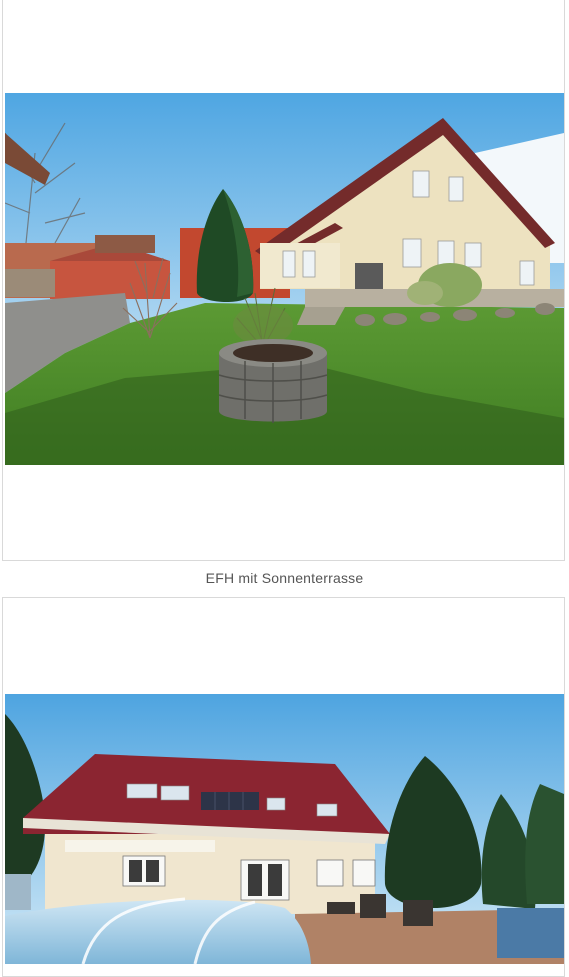 The width and height of the screenshot is (569, 977). I want to click on photo-caption: EFH mit Sonnenterrasse, so click(284, 578).